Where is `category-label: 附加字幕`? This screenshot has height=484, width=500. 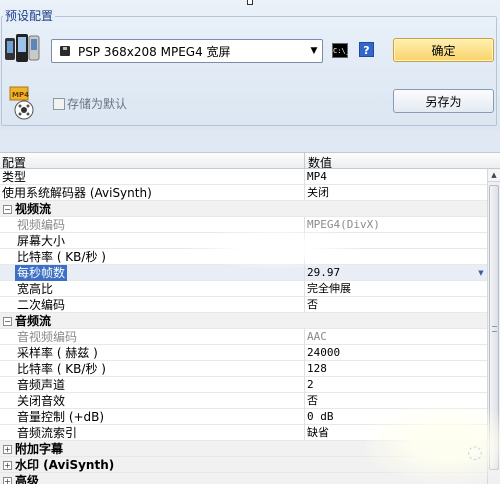 category-label: 附加字幕 is located at coordinates (39, 449).